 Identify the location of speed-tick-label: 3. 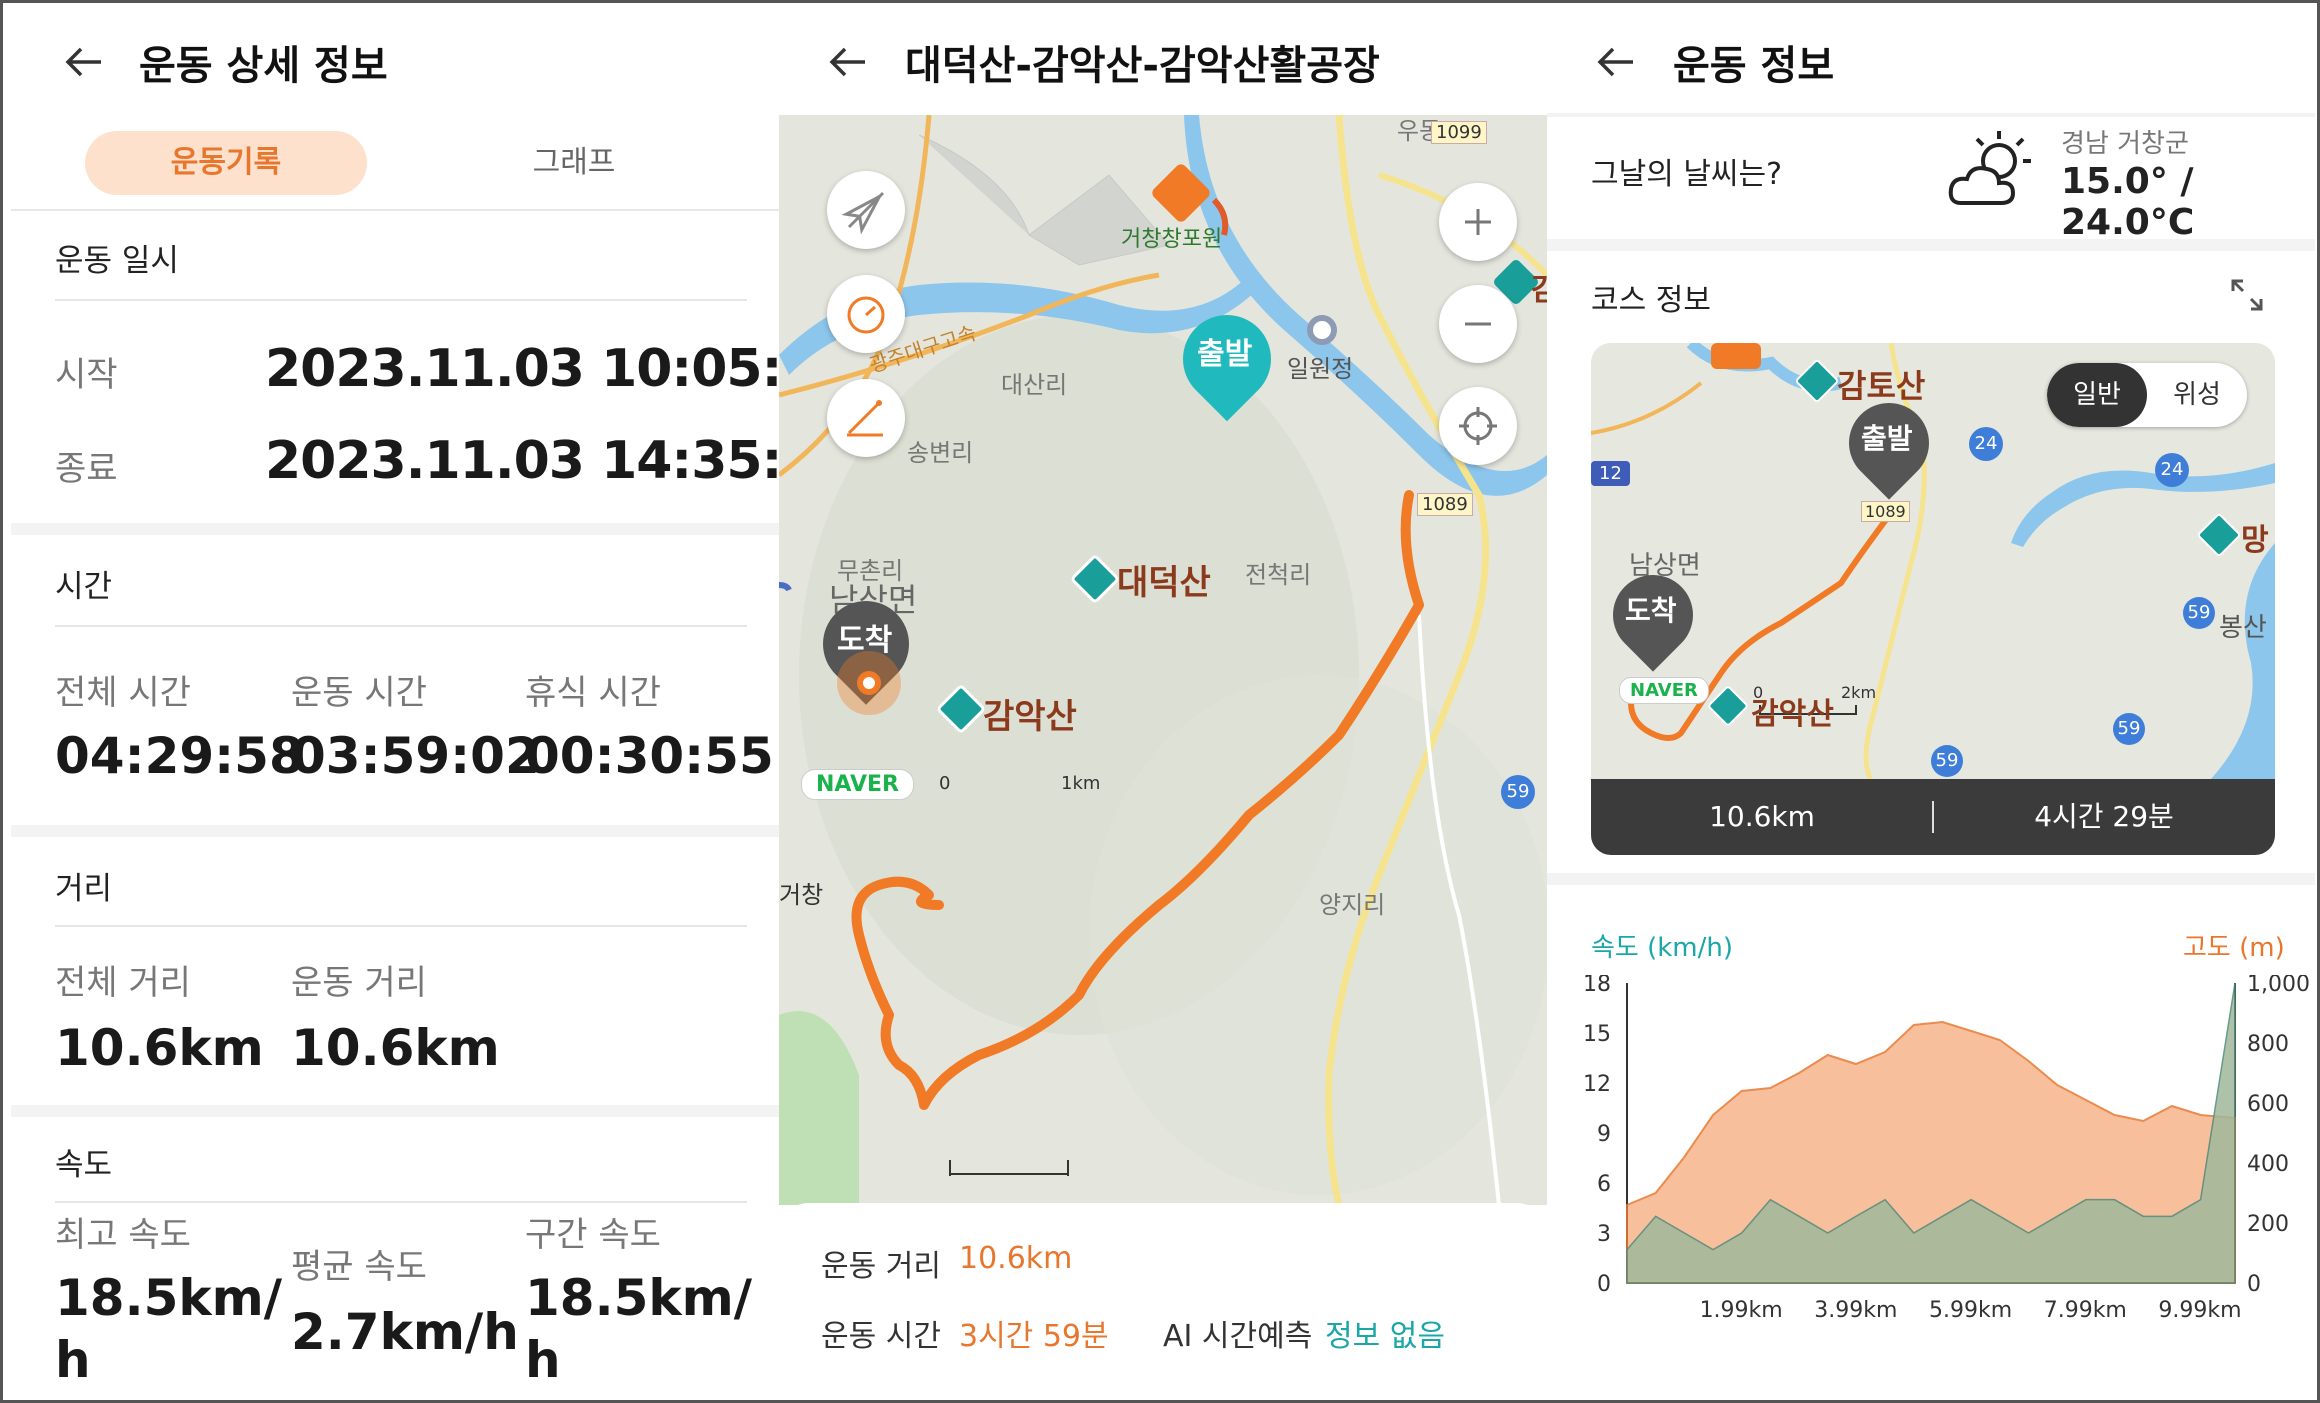
(1604, 1234).